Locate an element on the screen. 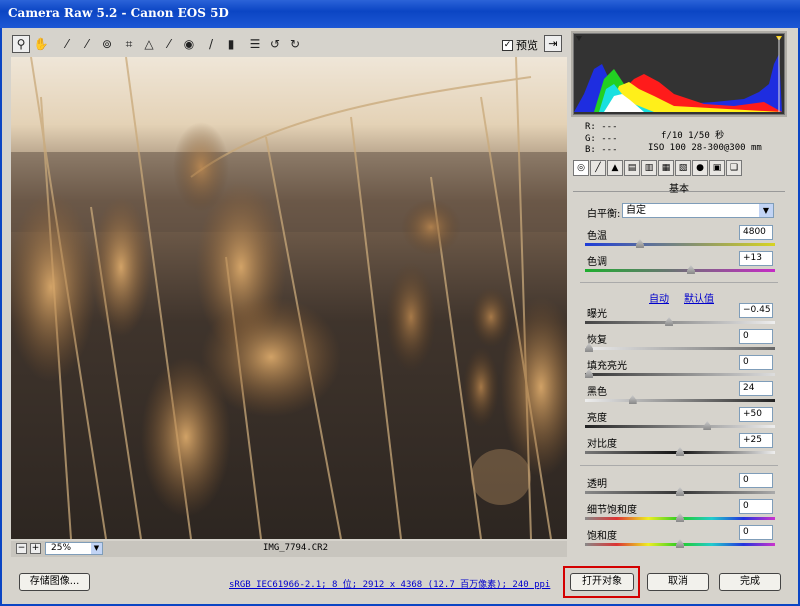  slider-label: 色温 is located at coordinates (597, 236).